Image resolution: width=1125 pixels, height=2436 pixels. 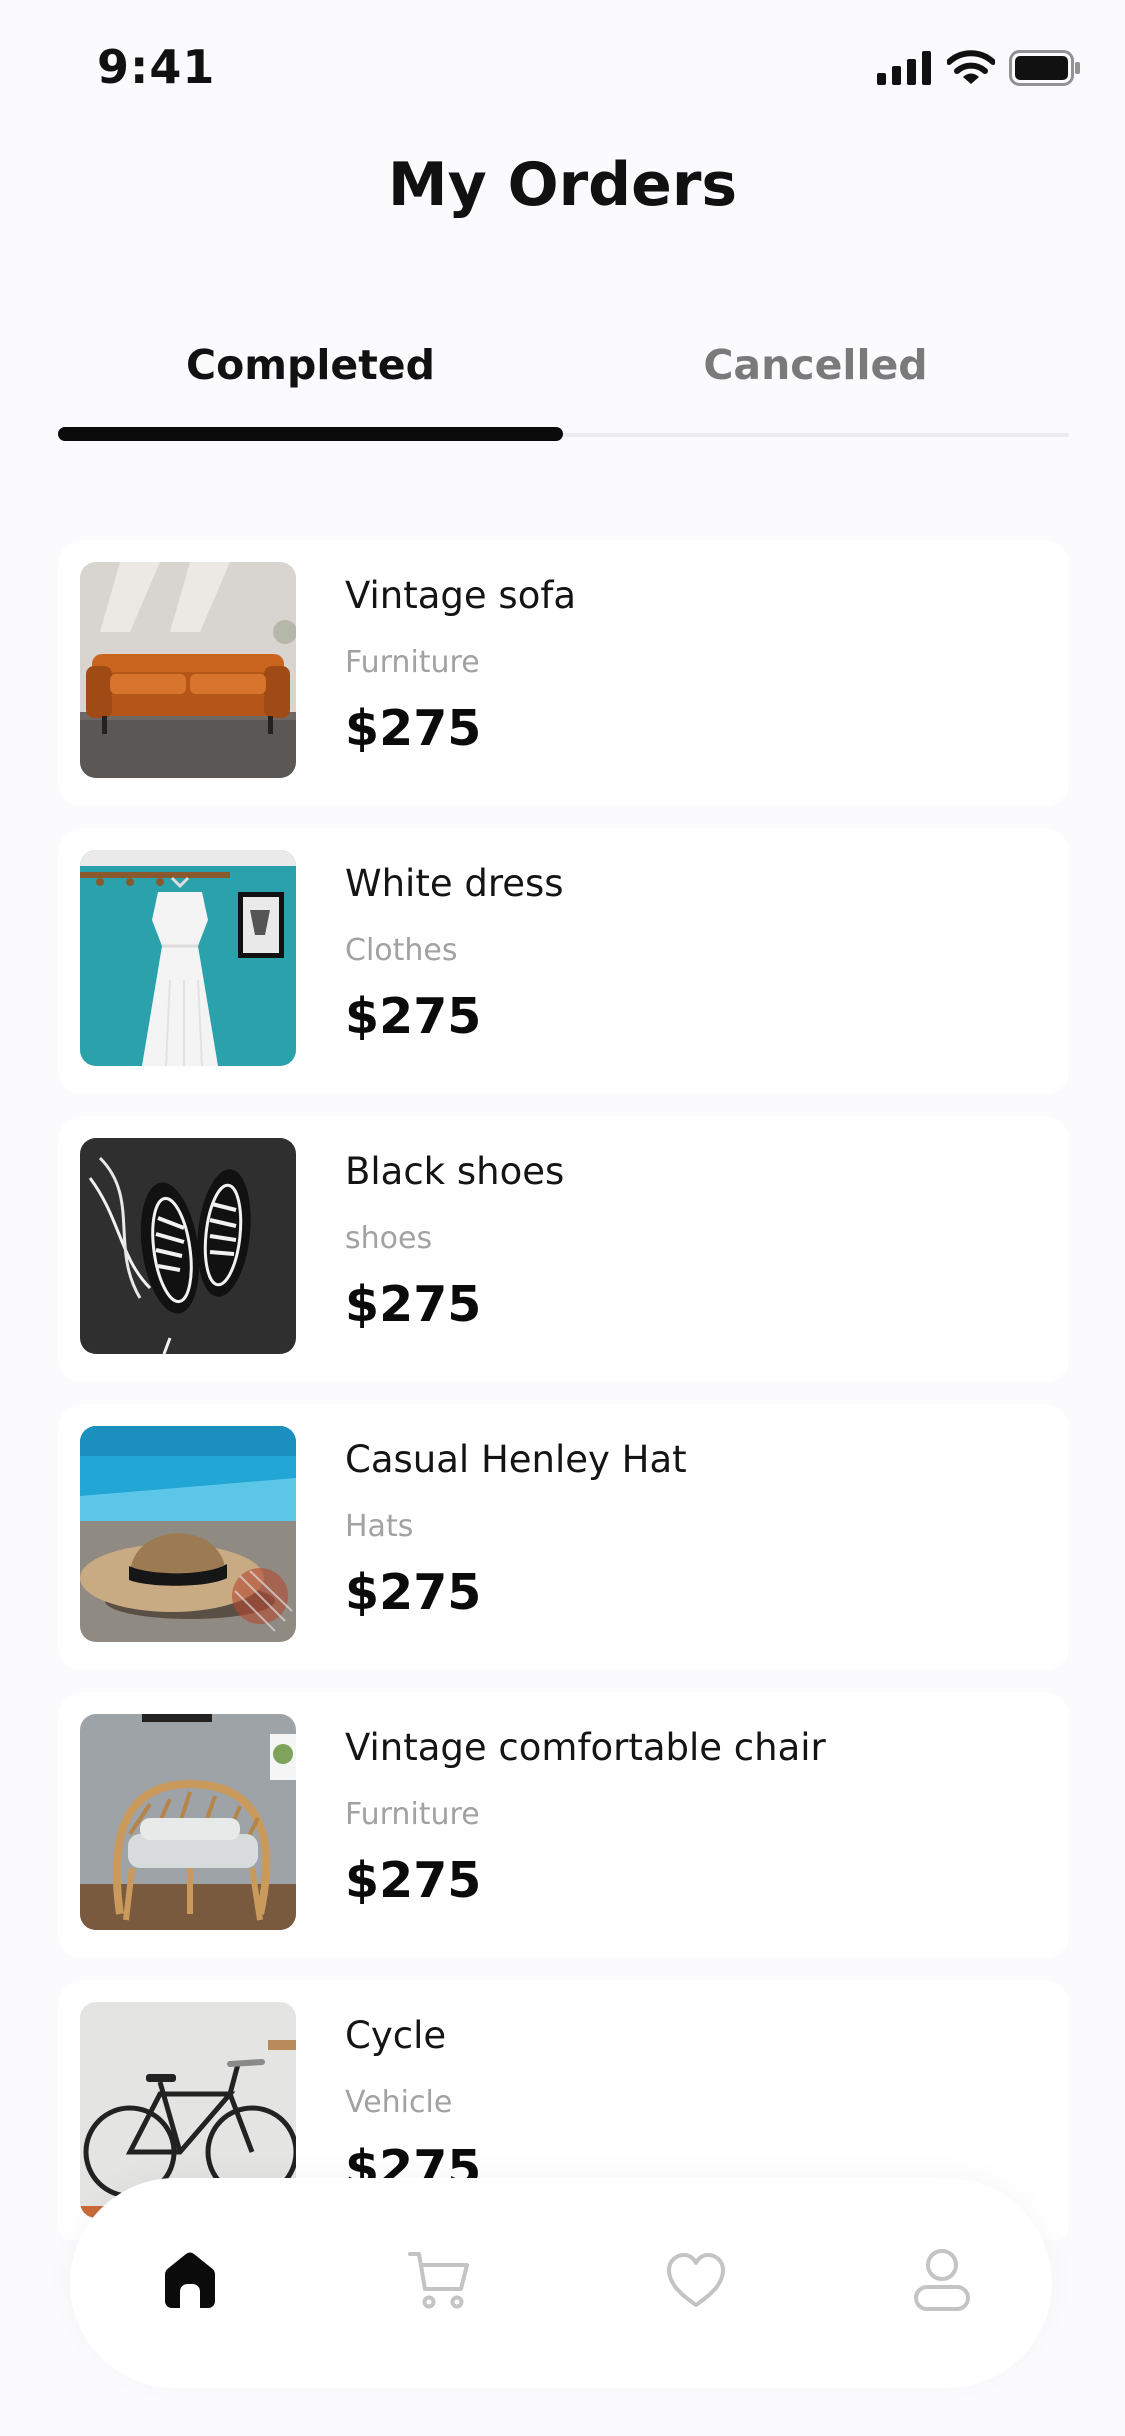 I want to click on tab-active-indicator, so click(x=310, y=434).